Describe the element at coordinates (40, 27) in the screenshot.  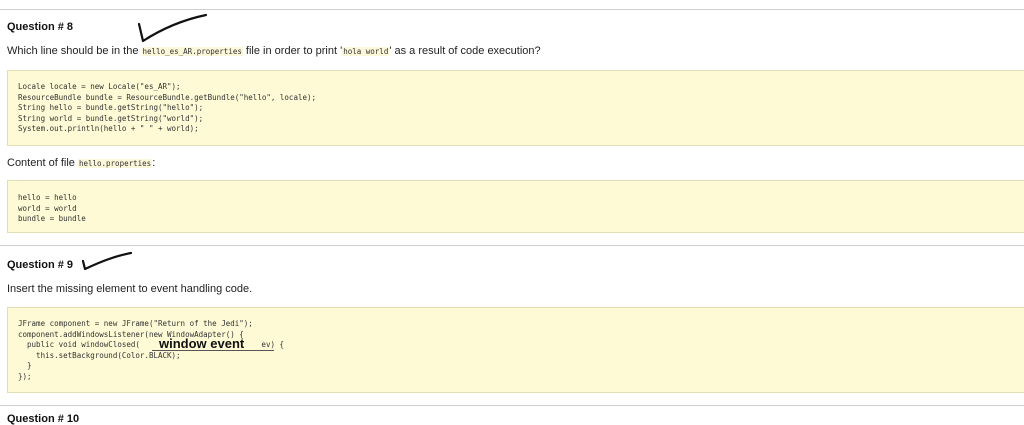
I see `question-8-title: Question # 8` at that location.